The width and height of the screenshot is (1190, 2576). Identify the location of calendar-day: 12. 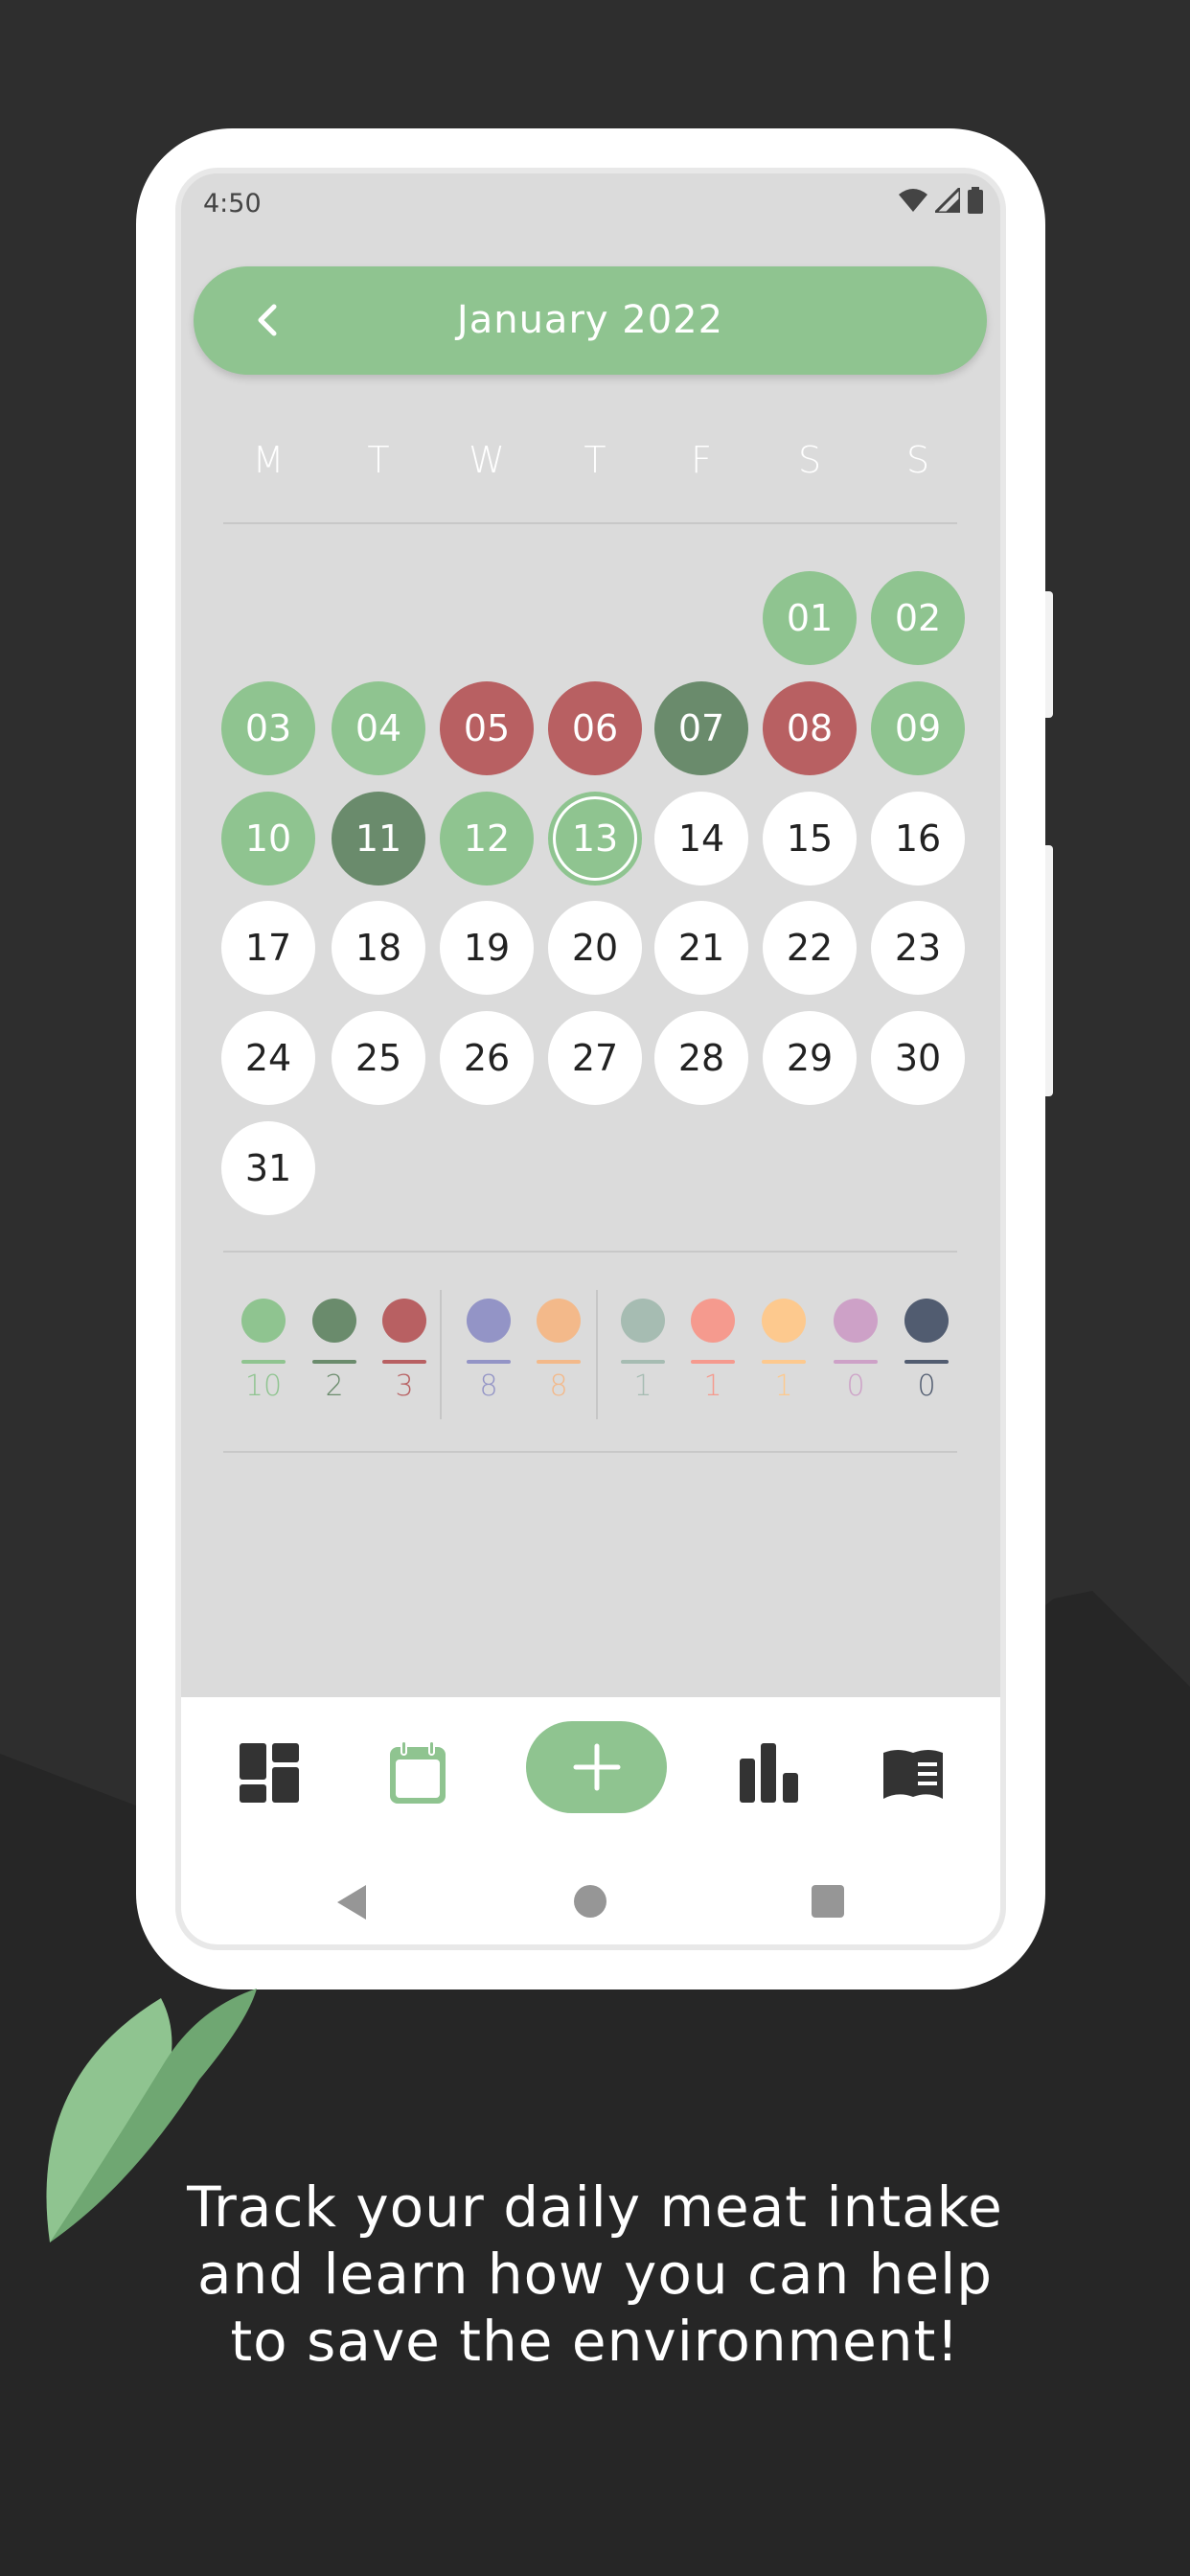
(487, 839).